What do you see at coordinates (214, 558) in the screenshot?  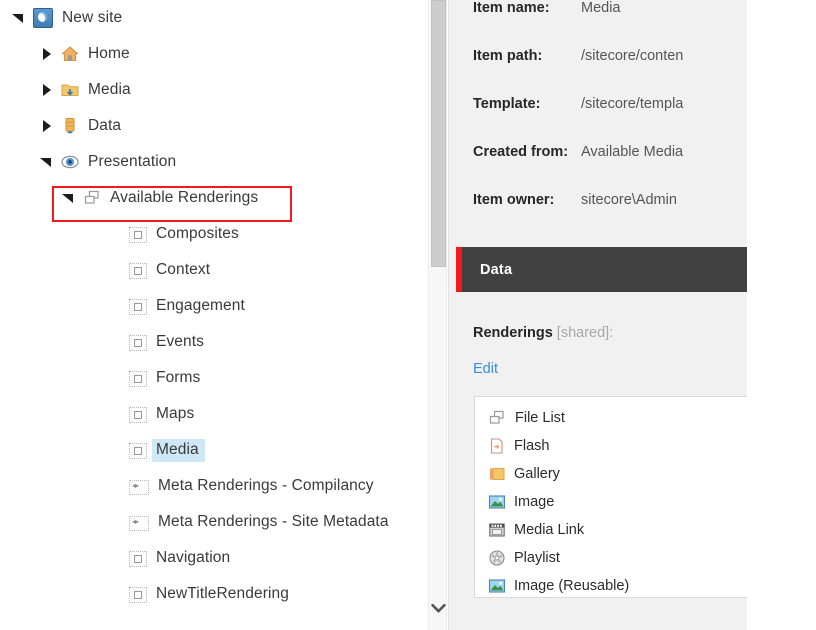 I see `tree-item-navigation: Navigation` at bounding box center [214, 558].